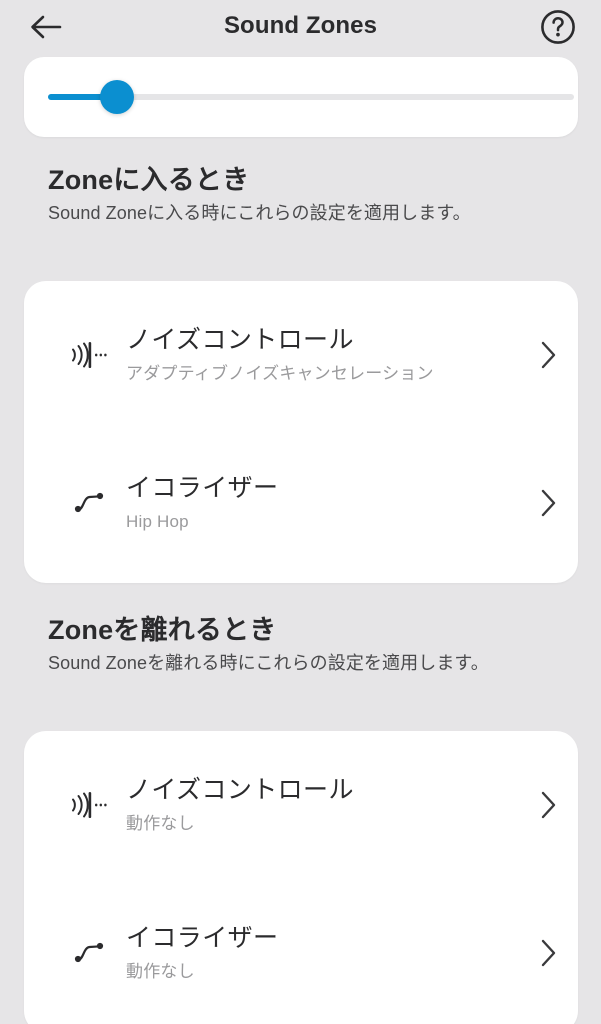 The image size is (601, 1024). What do you see at coordinates (303, 644) in the screenshot?
I see `section-leave-zone-header: Zoneを離れるとき Sound Zoneを離れる時にこれらの設定を適用します。` at bounding box center [303, 644].